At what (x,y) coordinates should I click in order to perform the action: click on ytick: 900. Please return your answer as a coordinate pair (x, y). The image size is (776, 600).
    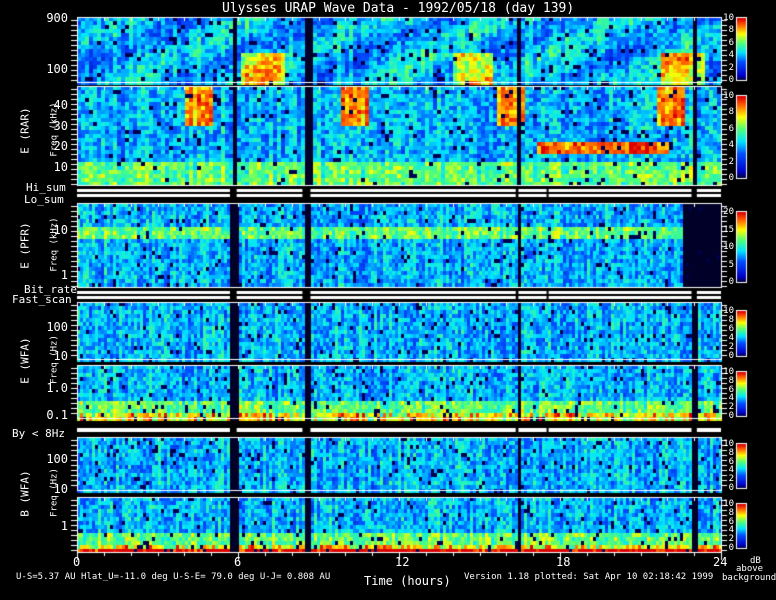
    Looking at the image, I should click on (57, 18).